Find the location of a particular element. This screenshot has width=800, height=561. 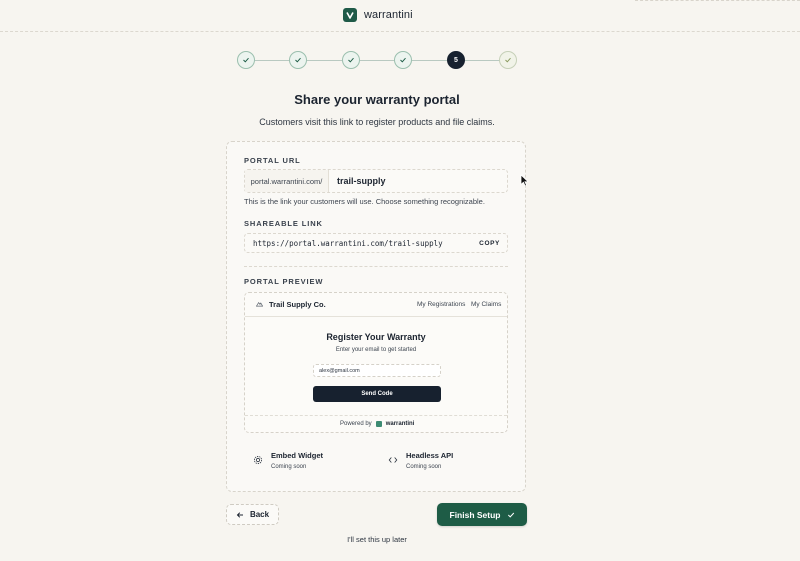

mountain-icon is located at coordinates (259, 304).